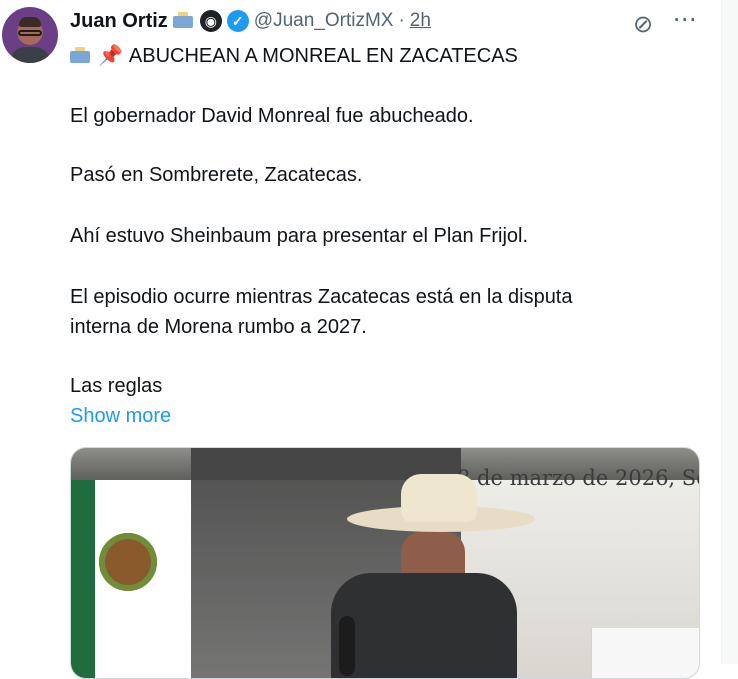 Image resolution: width=738 pixels, height=679 pixels. What do you see at coordinates (128, 562) in the screenshot?
I see `flag-emblem-icon` at bounding box center [128, 562].